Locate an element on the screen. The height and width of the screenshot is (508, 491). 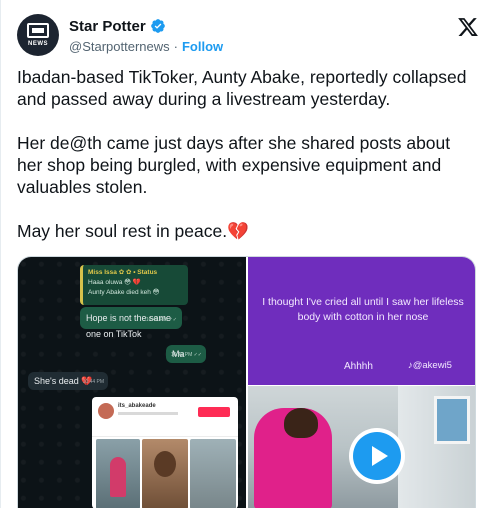
author-handle-row: @Starpotternews · Follow is located at coordinates (146, 46).